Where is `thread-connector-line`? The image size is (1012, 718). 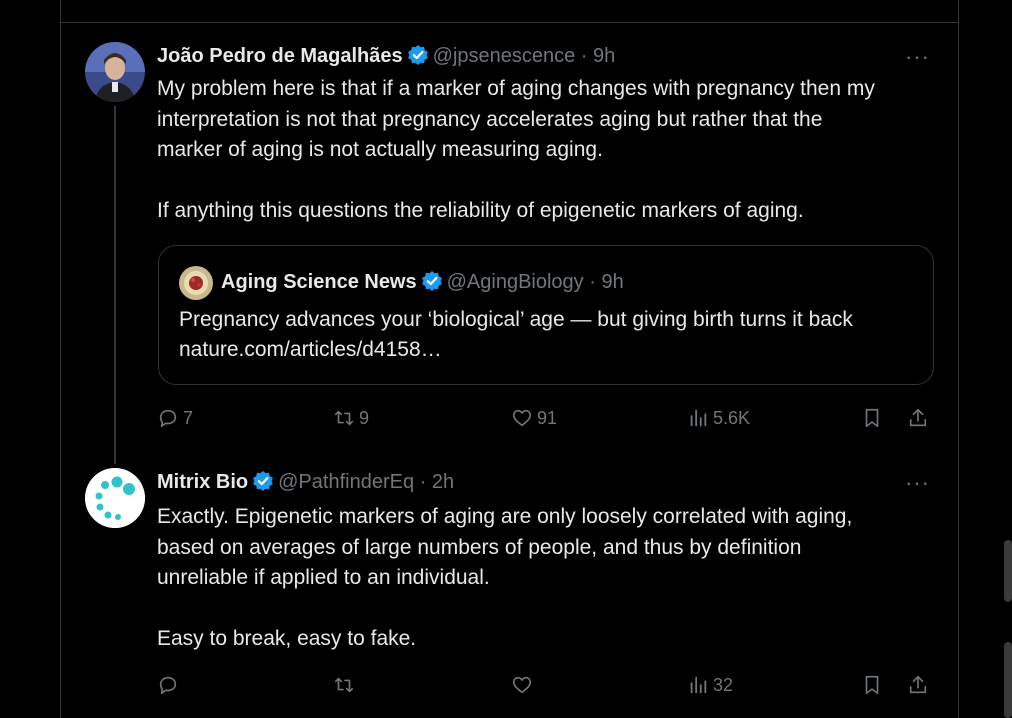 thread-connector-line is located at coordinates (115, 285).